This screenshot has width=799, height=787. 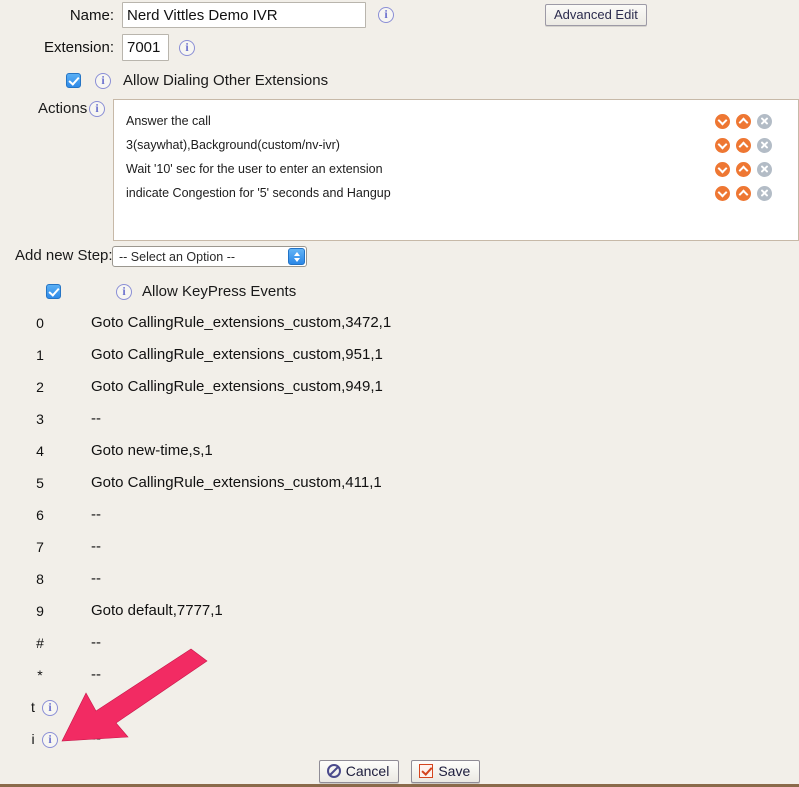 What do you see at coordinates (50, 740) in the screenshot?
I see `keypress-i-info-icon: i` at bounding box center [50, 740].